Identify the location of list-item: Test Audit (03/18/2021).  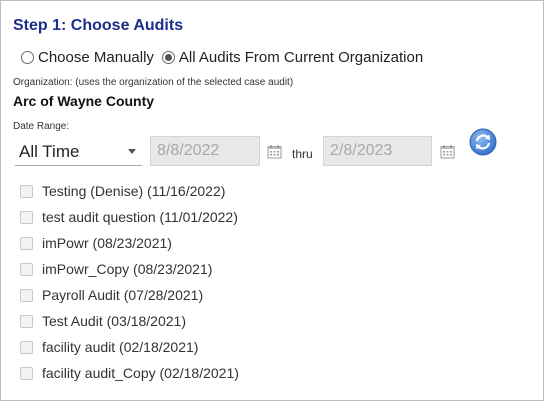
(129, 321).